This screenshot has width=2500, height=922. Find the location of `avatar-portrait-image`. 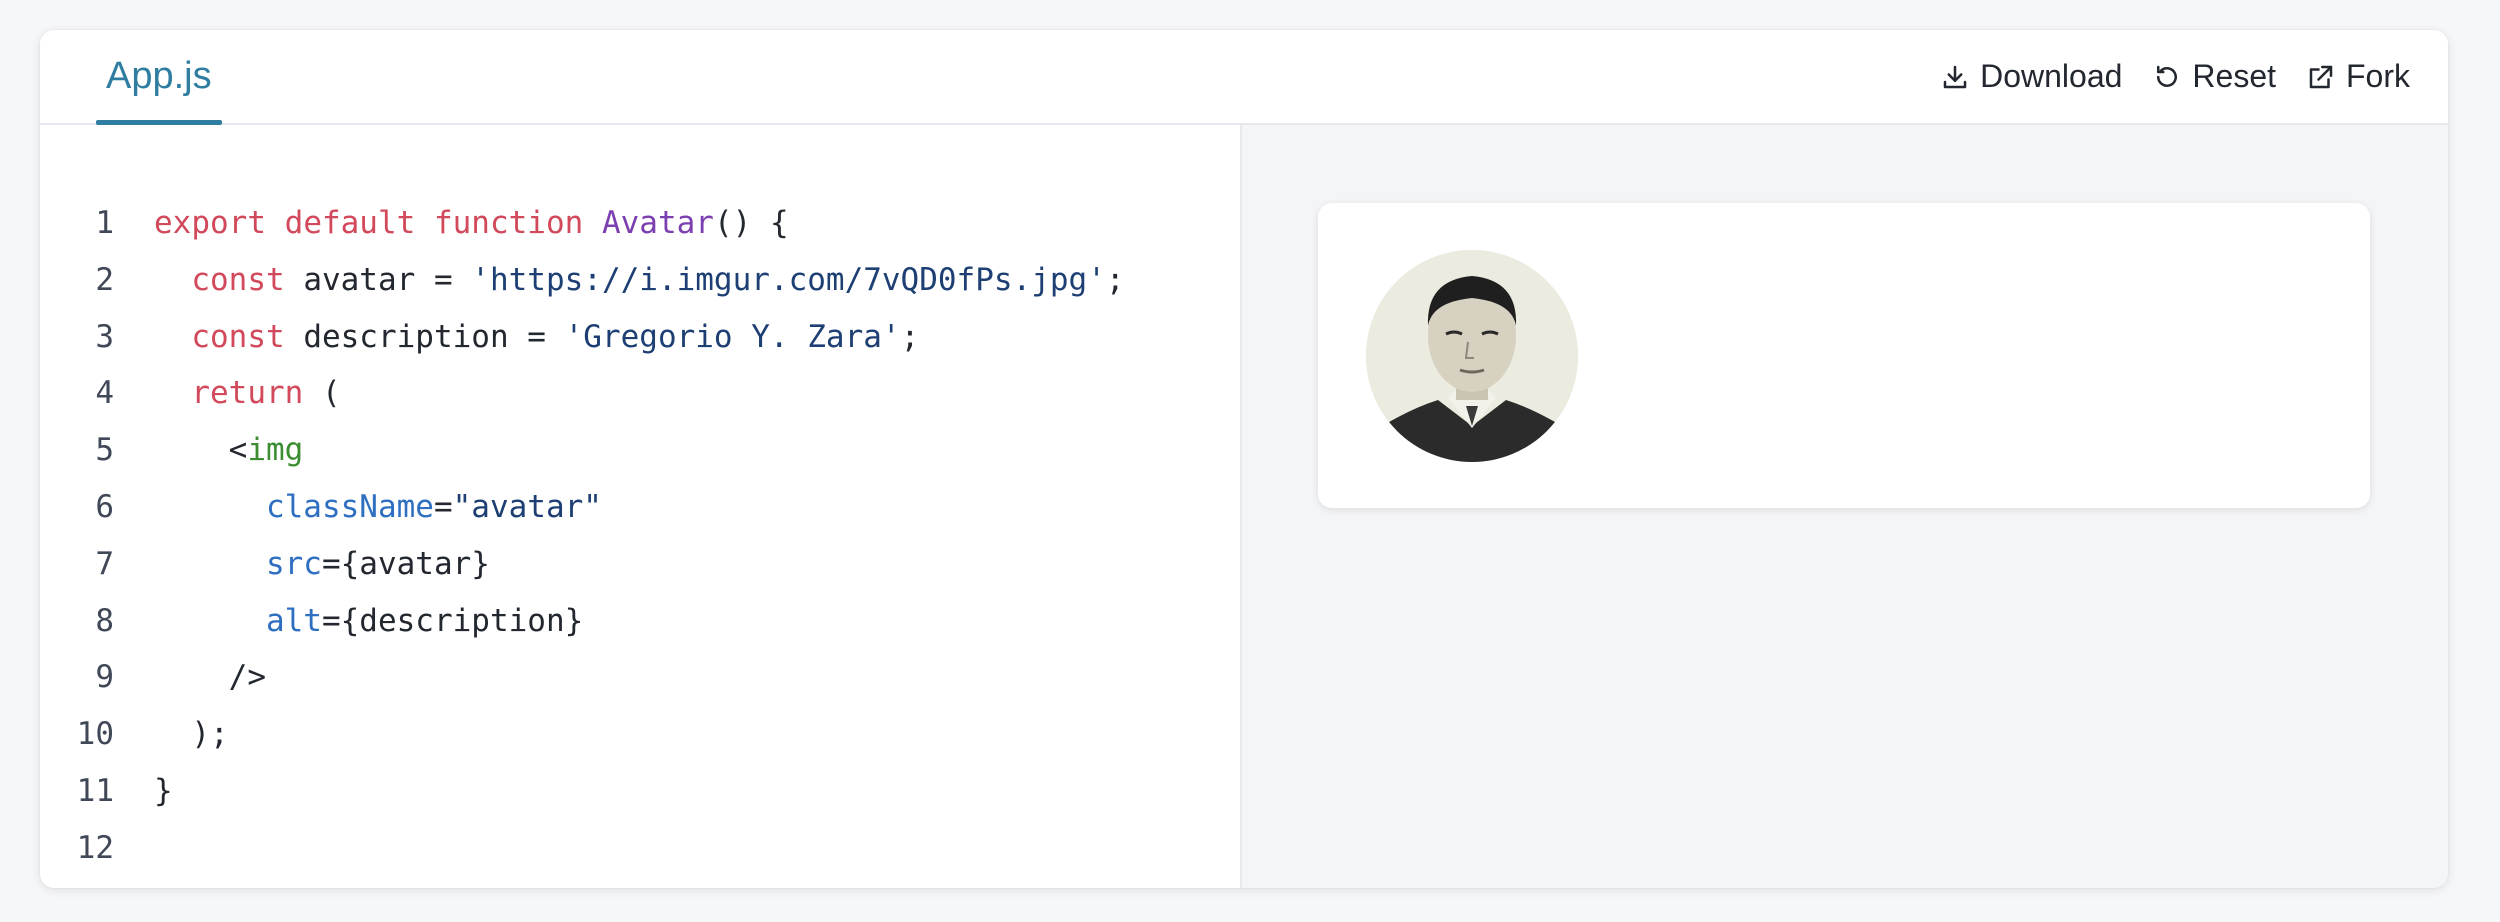

avatar-portrait-image is located at coordinates (1472, 356).